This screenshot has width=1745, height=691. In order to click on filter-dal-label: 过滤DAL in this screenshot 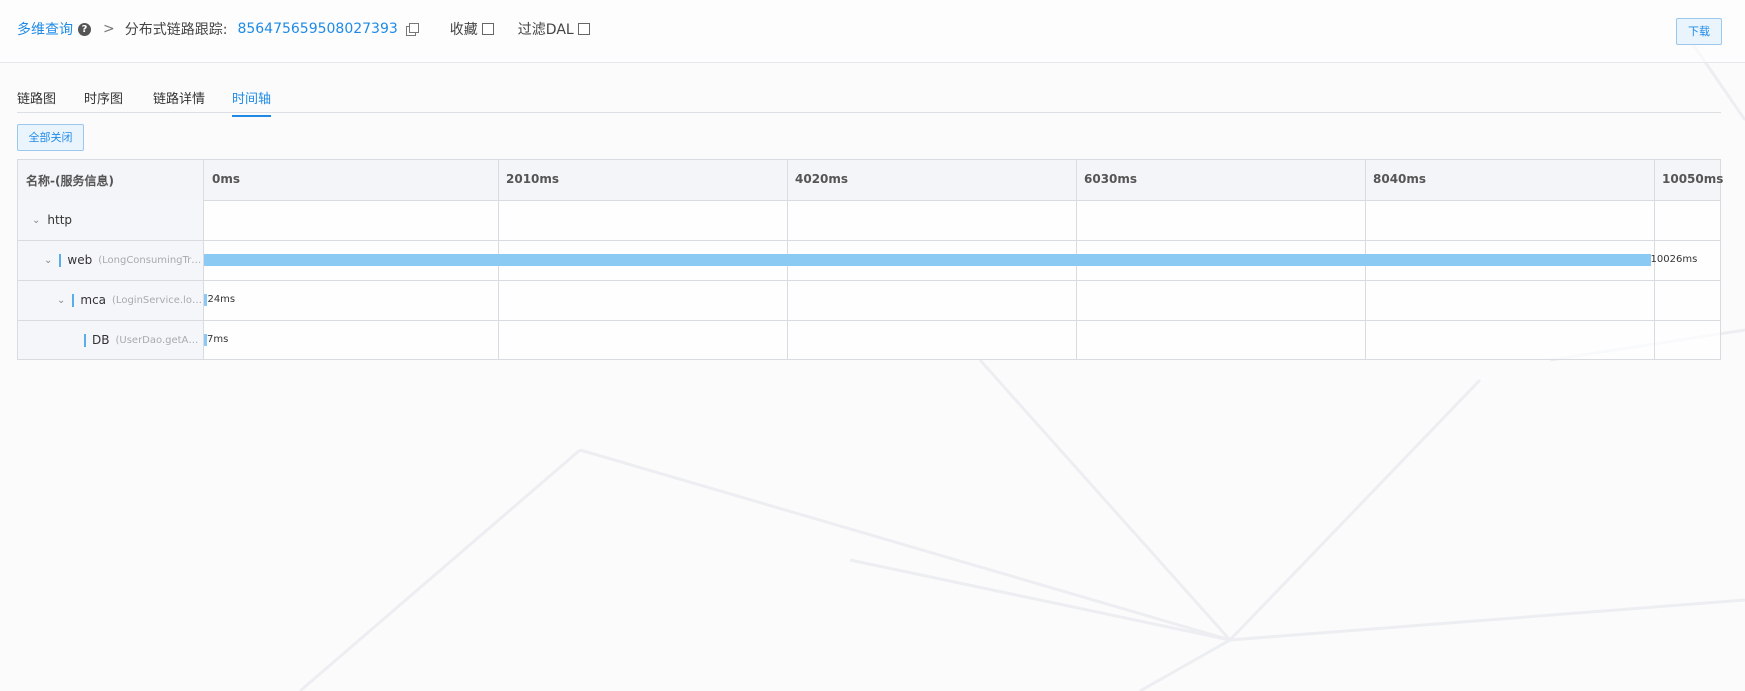, I will do `click(545, 30)`.